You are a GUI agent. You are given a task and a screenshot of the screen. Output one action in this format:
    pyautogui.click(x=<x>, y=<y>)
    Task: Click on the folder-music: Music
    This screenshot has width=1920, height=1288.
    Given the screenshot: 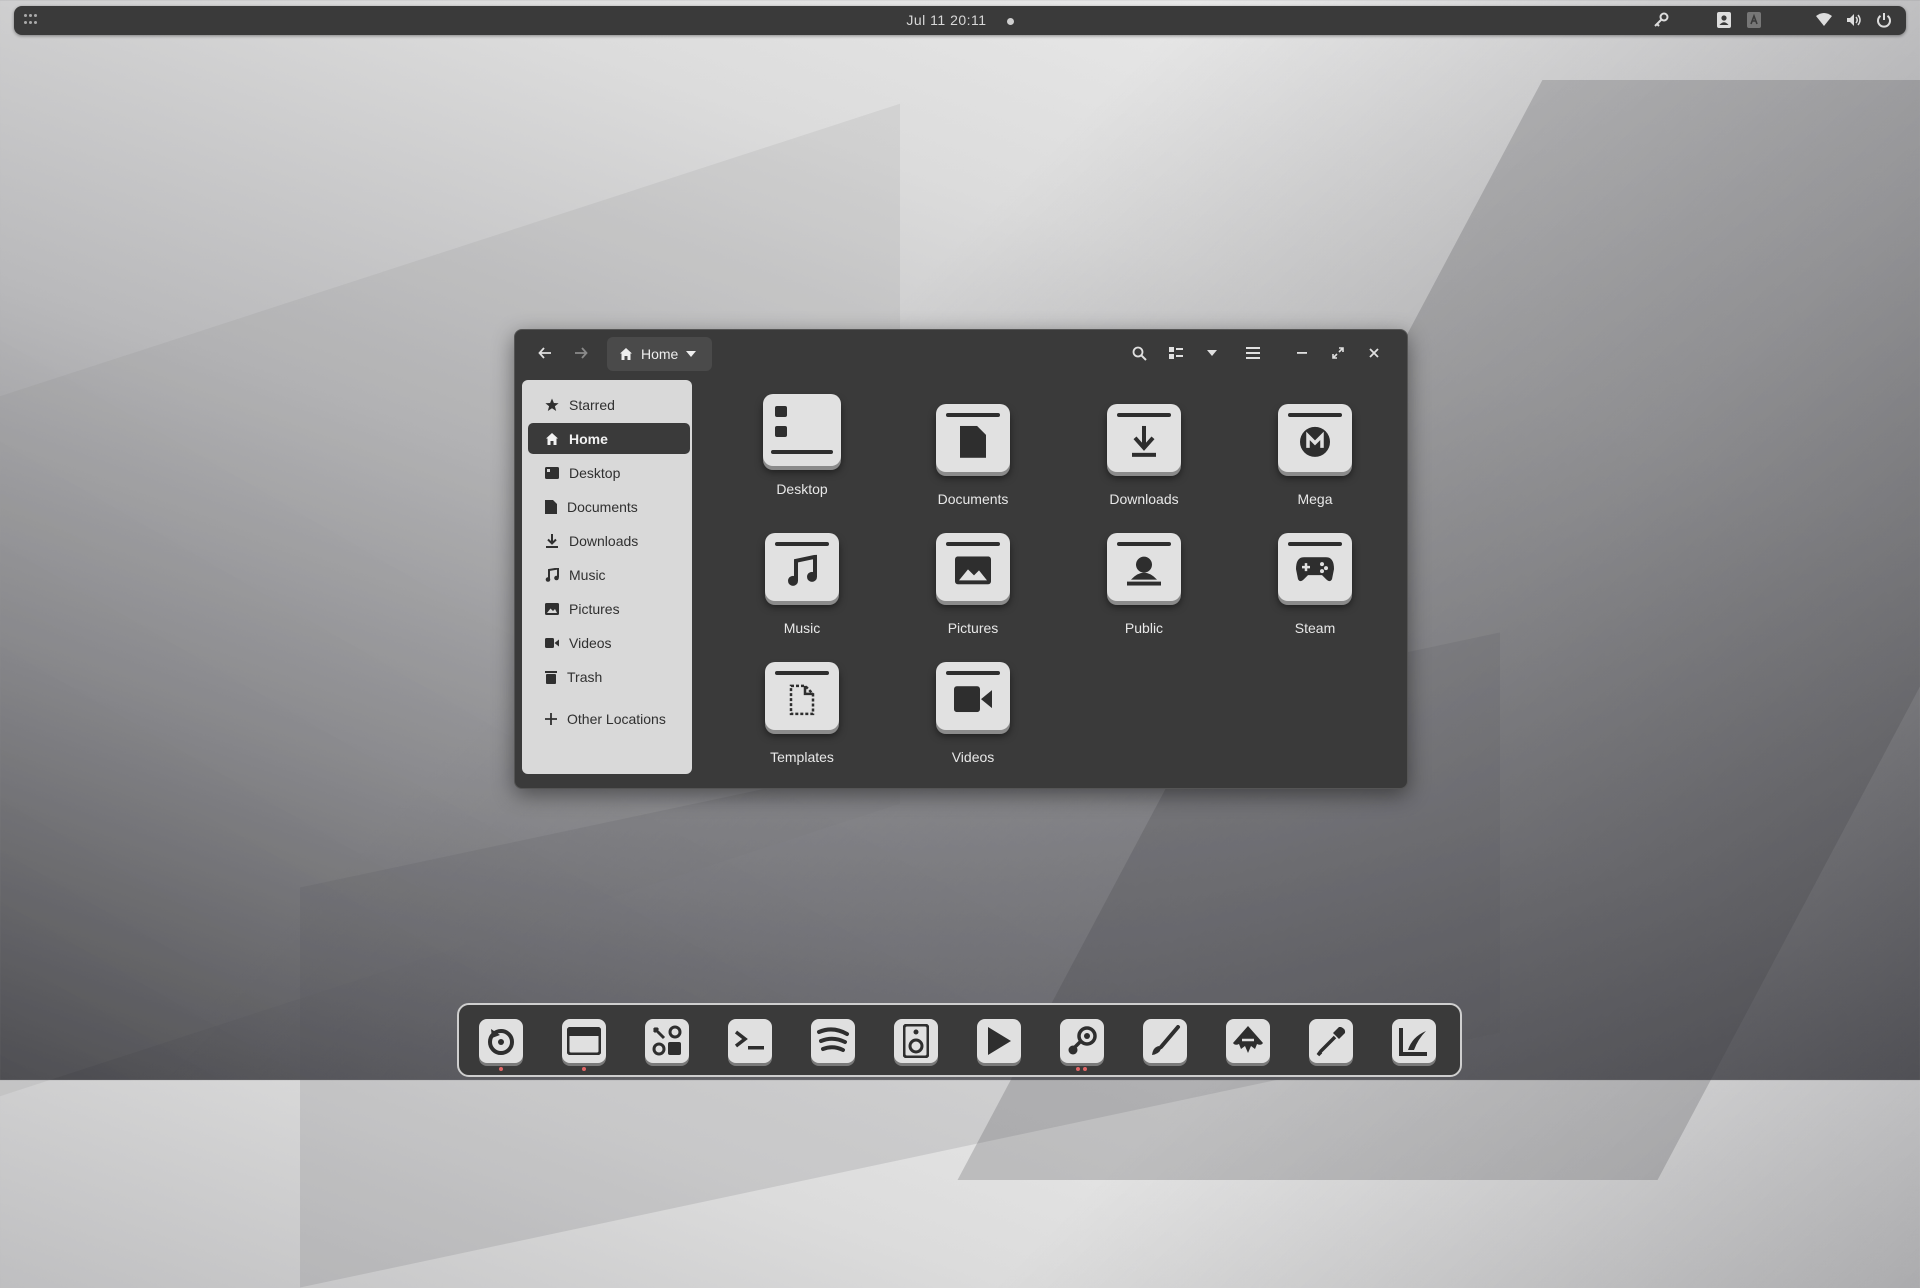 What is the action you would take?
    pyautogui.click(x=802, y=584)
    